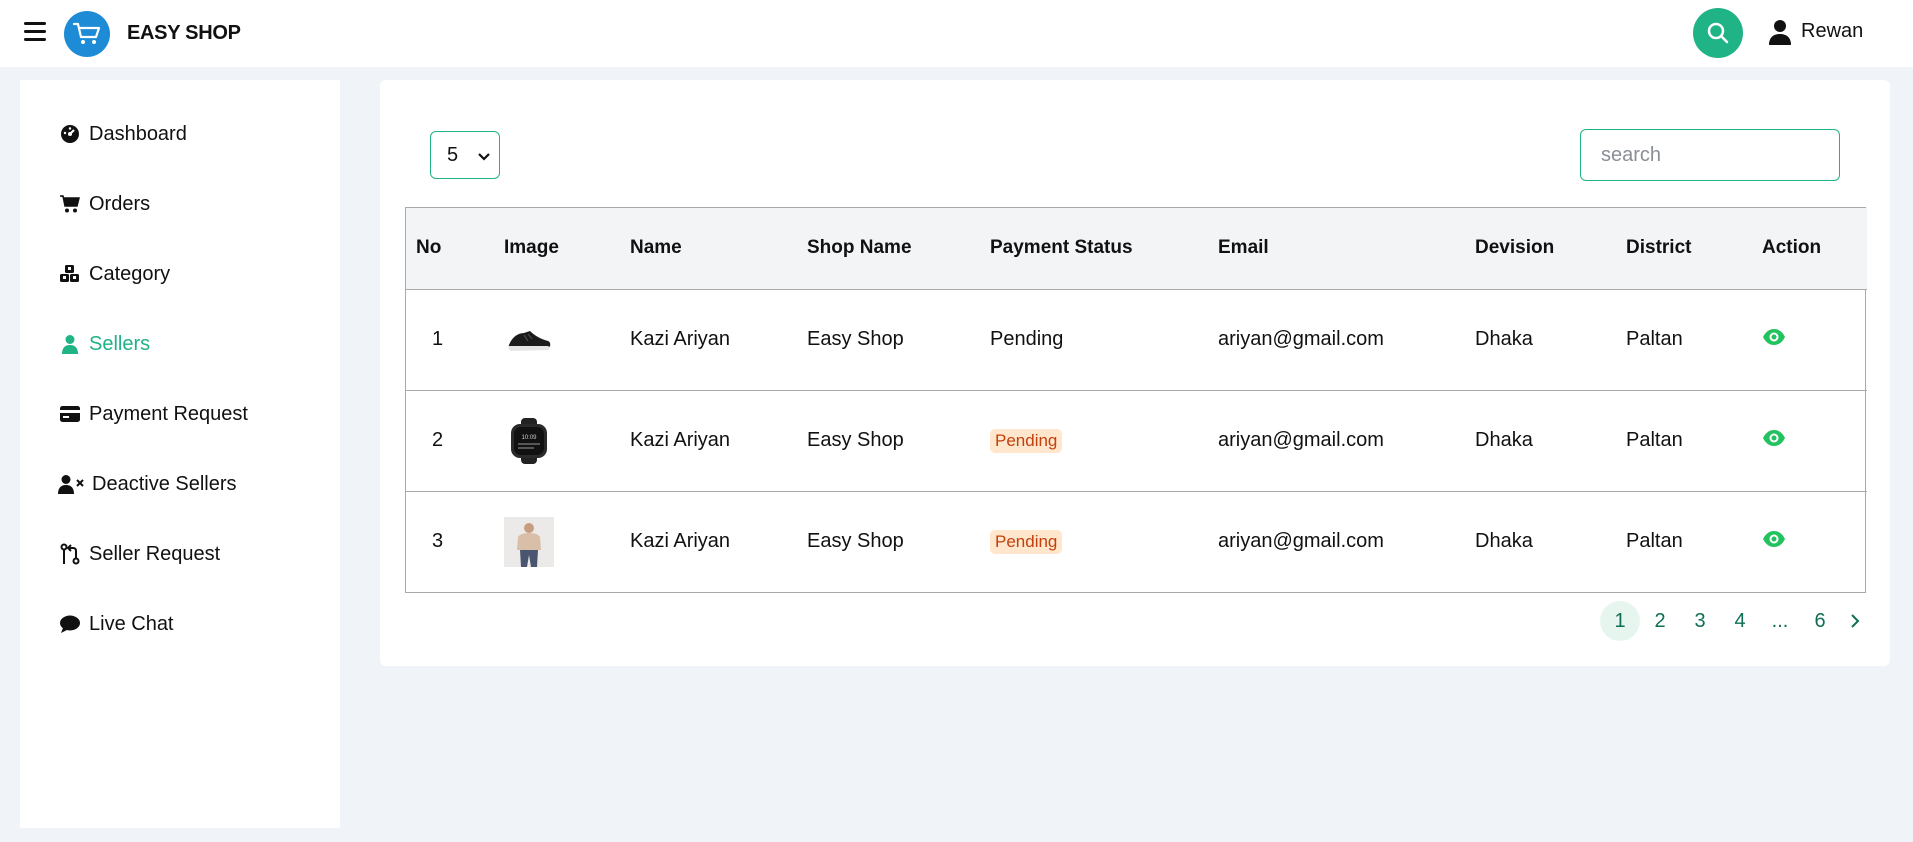  Describe the element at coordinates (120, 203) in the screenshot. I see `sidebar-item-label: Orders` at that location.